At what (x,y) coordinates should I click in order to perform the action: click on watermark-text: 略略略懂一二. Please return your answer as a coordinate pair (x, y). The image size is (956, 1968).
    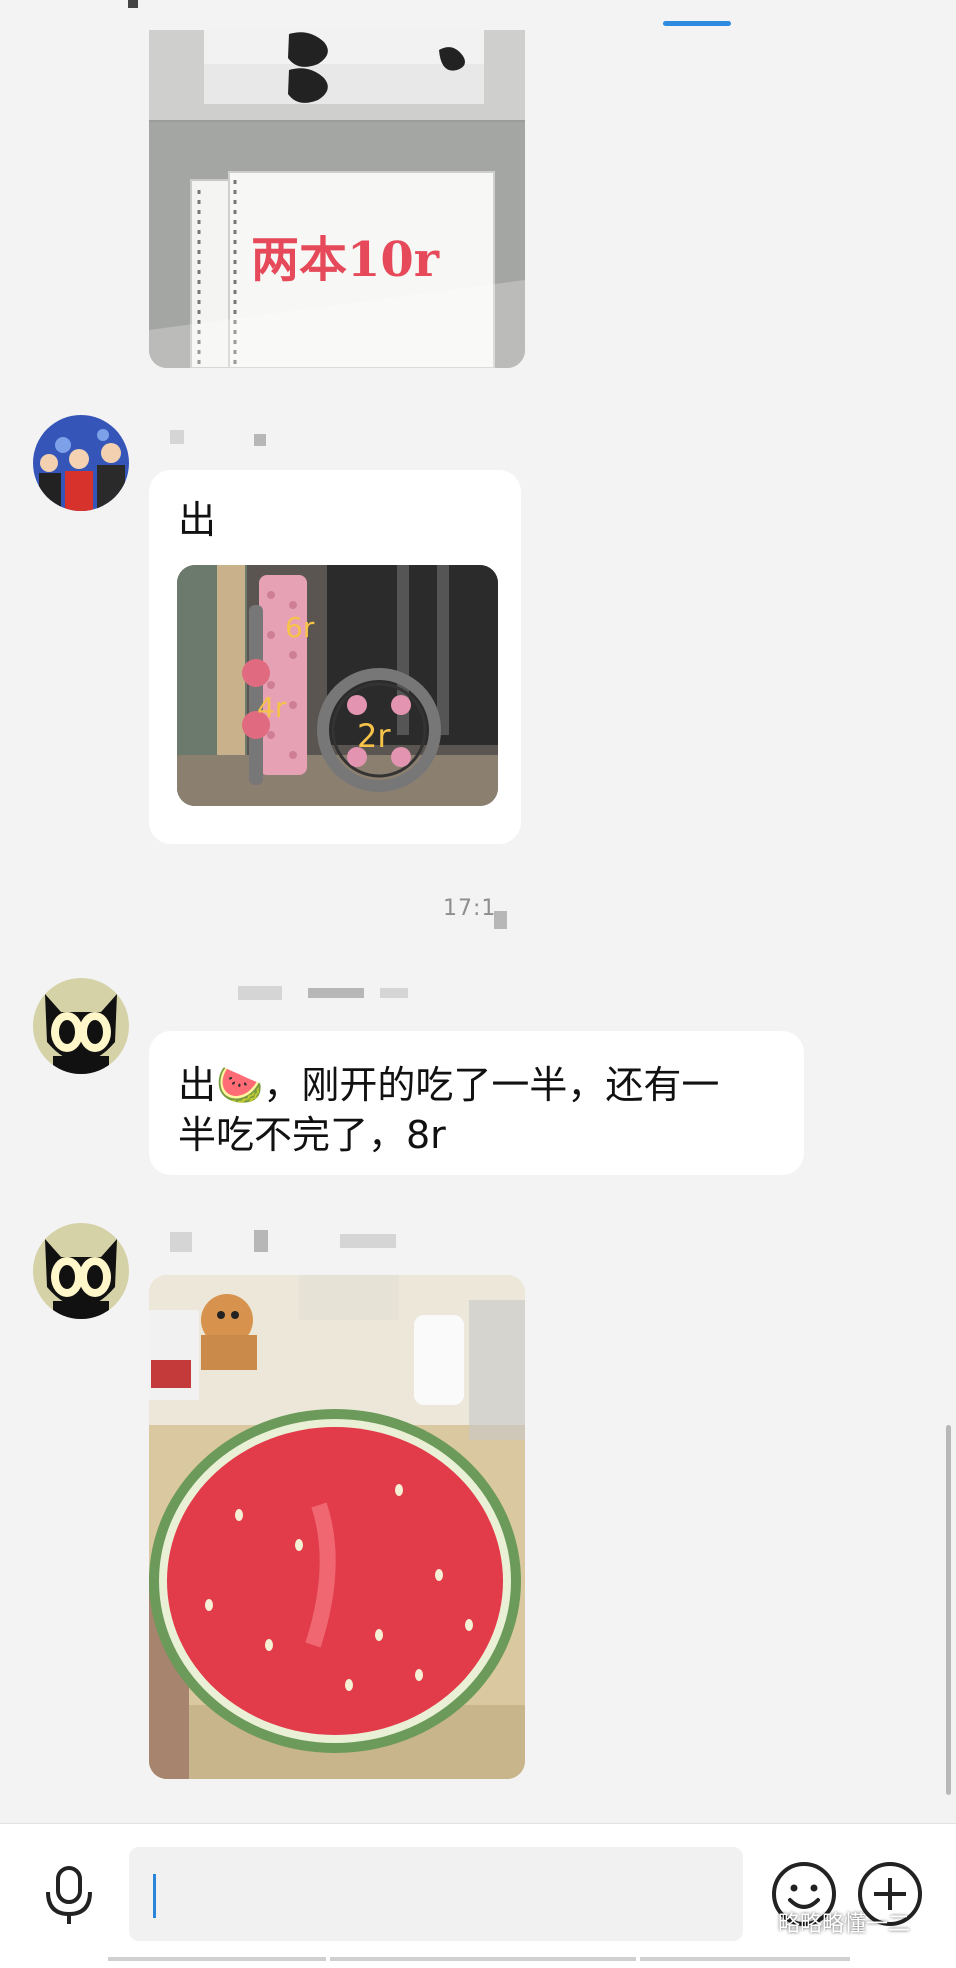
    Looking at the image, I should click on (828, 1922).